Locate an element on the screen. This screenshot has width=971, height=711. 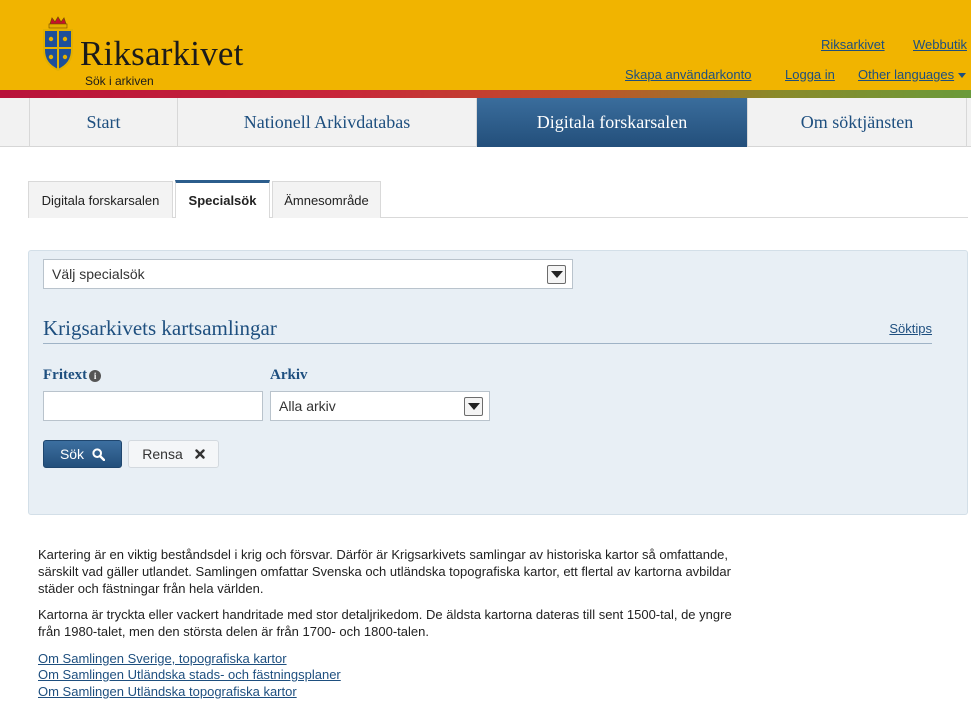
clear-button: Rensa is located at coordinates (173, 454).